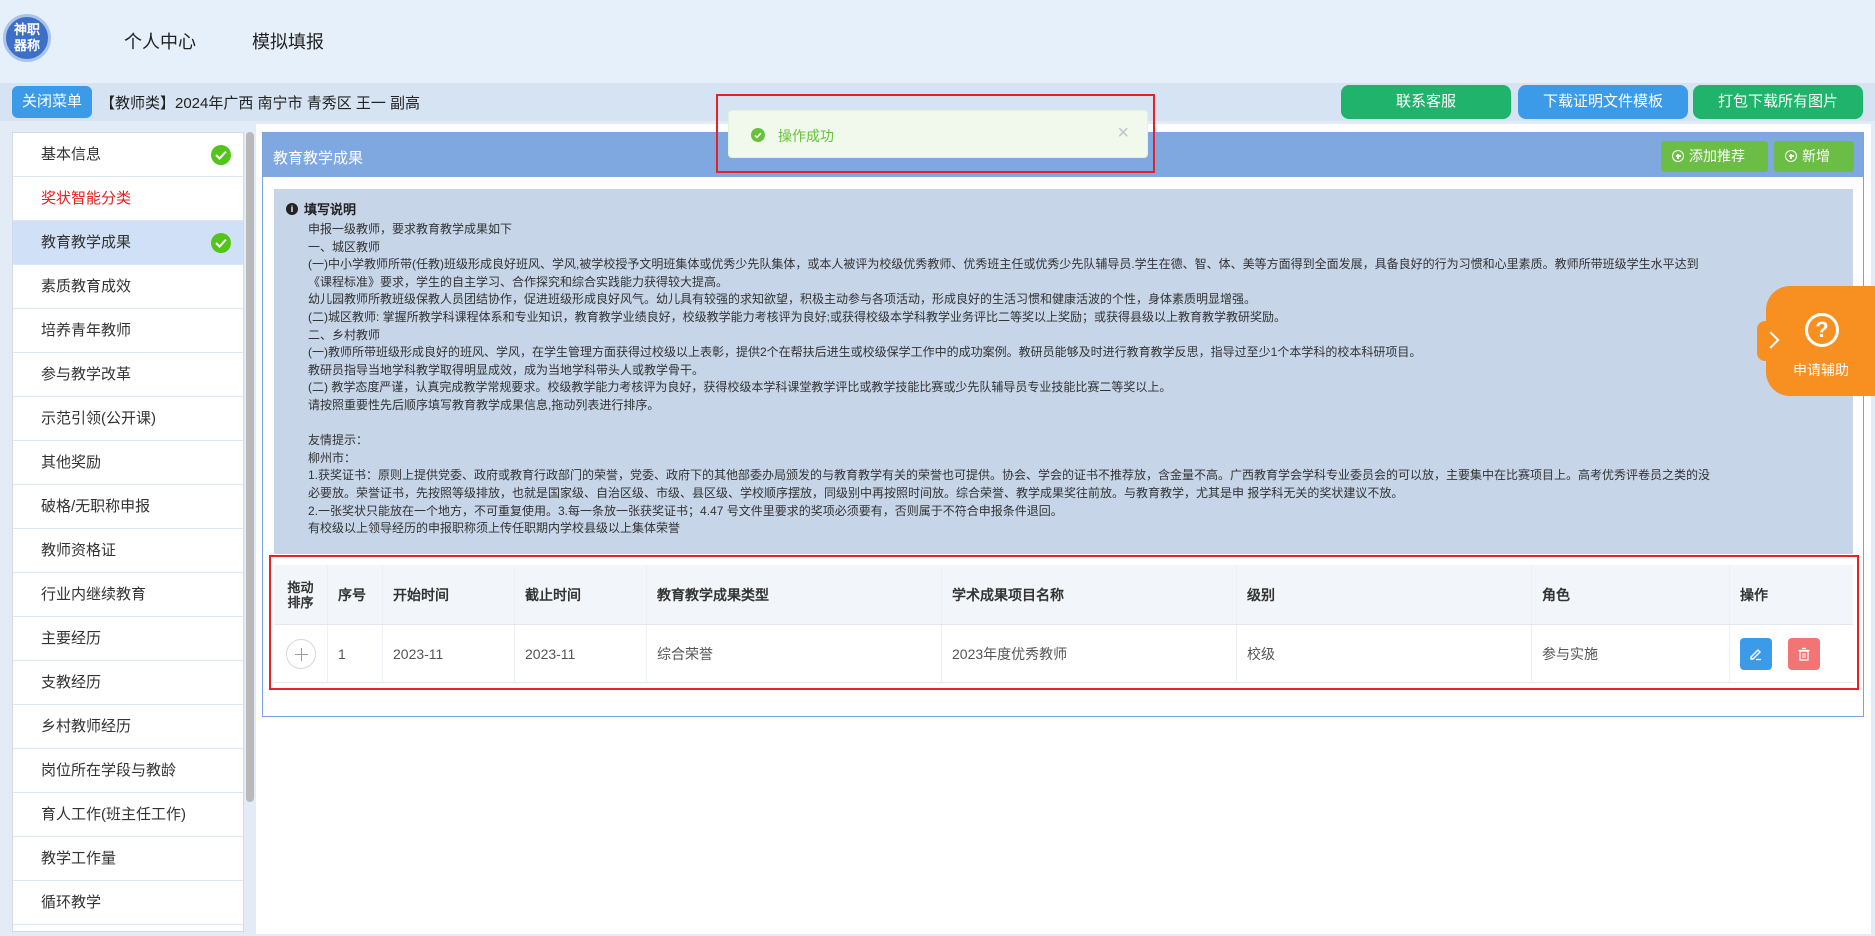 The height and width of the screenshot is (936, 1875). What do you see at coordinates (128, 551) in the screenshot?
I see `sidebar-item-teacher-cert: 教师资格证` at bounding box center [128, 551].